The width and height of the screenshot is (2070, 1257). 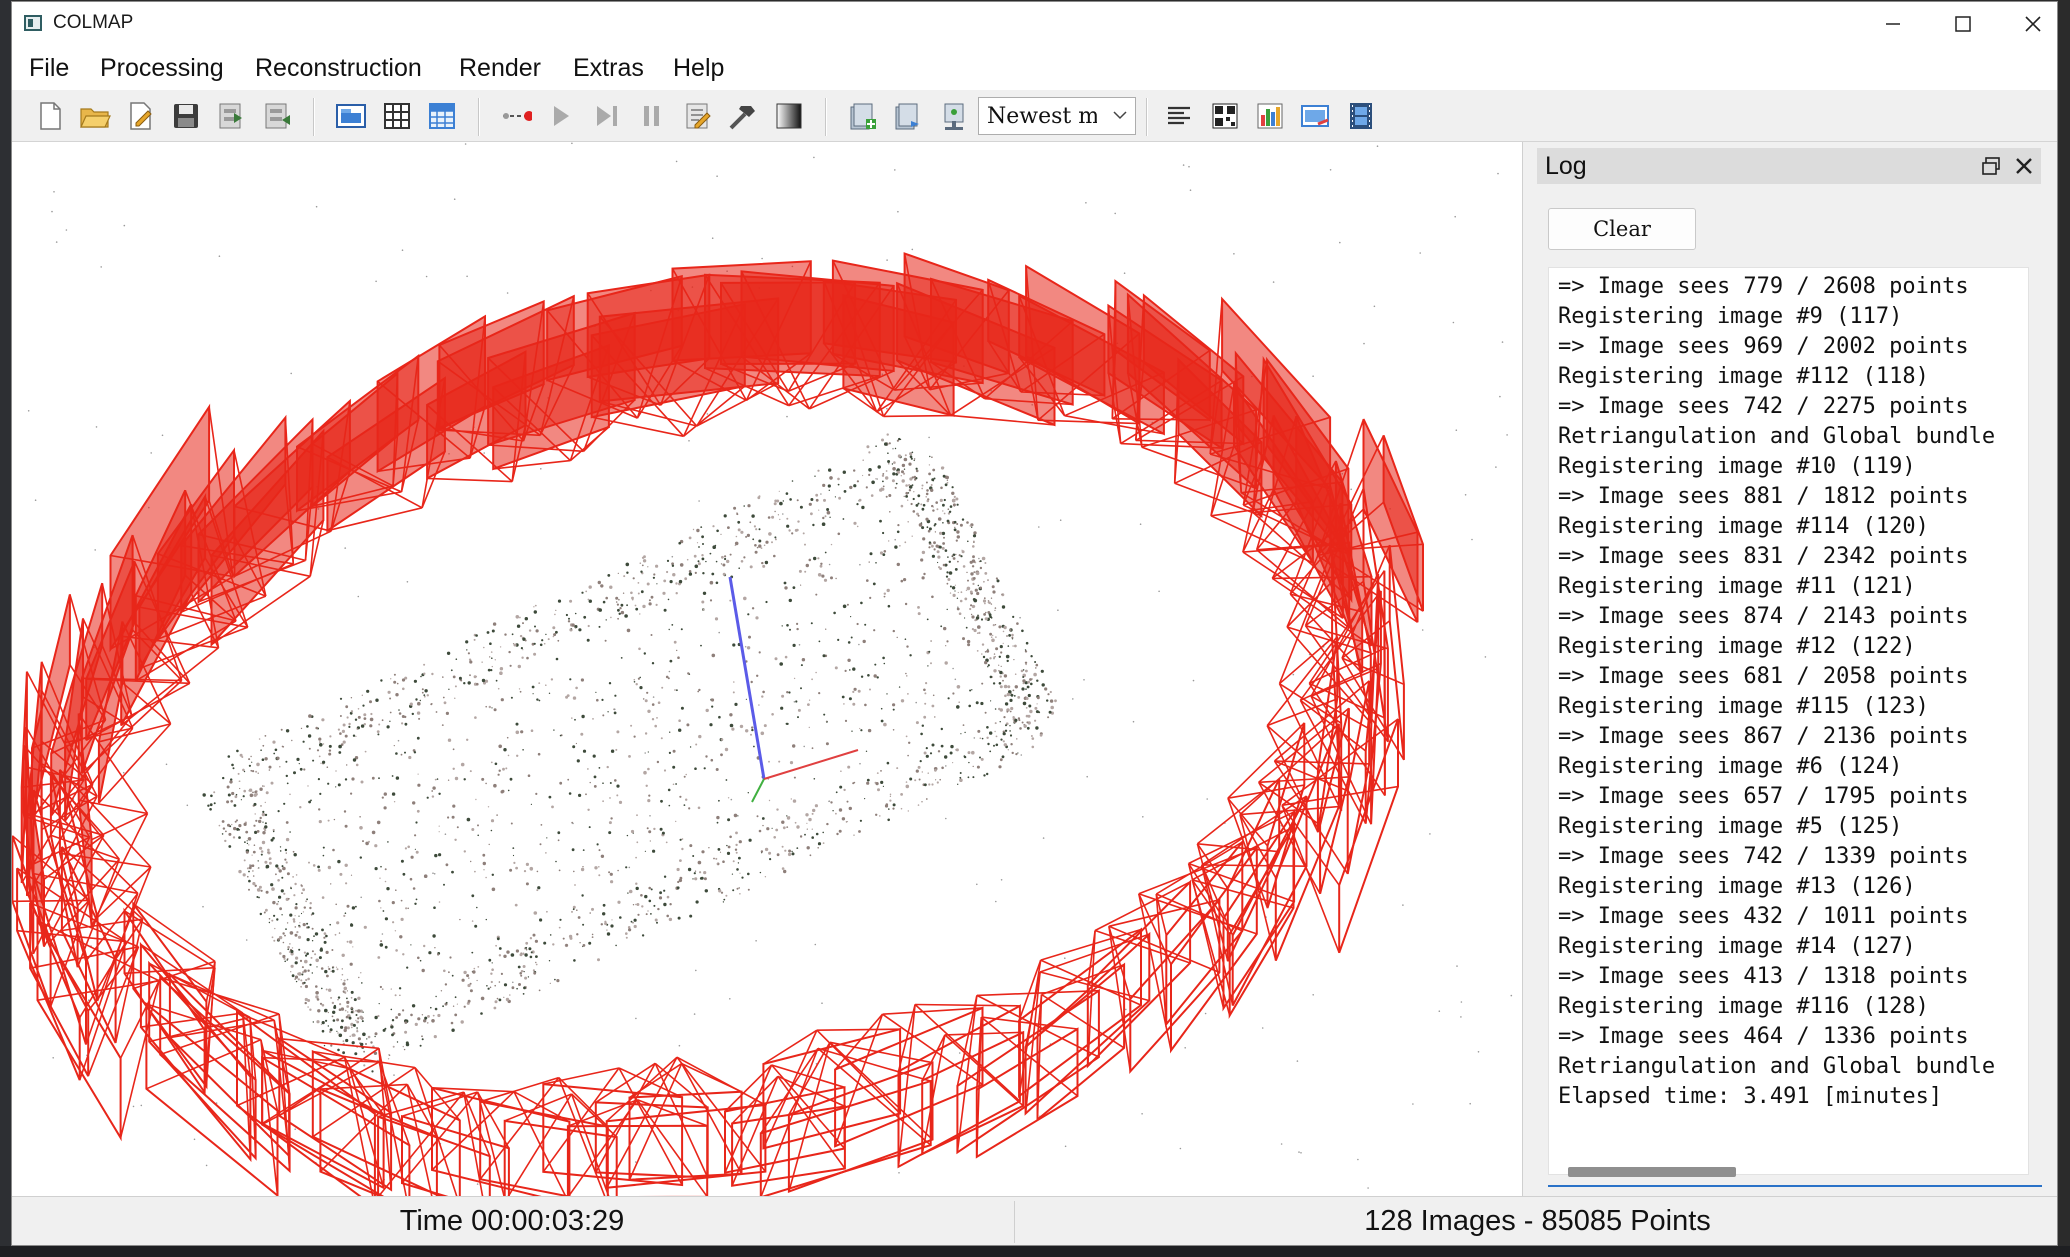 I want to click on model-selector-dropdown: Newest model, so click(x=1057, y=116).